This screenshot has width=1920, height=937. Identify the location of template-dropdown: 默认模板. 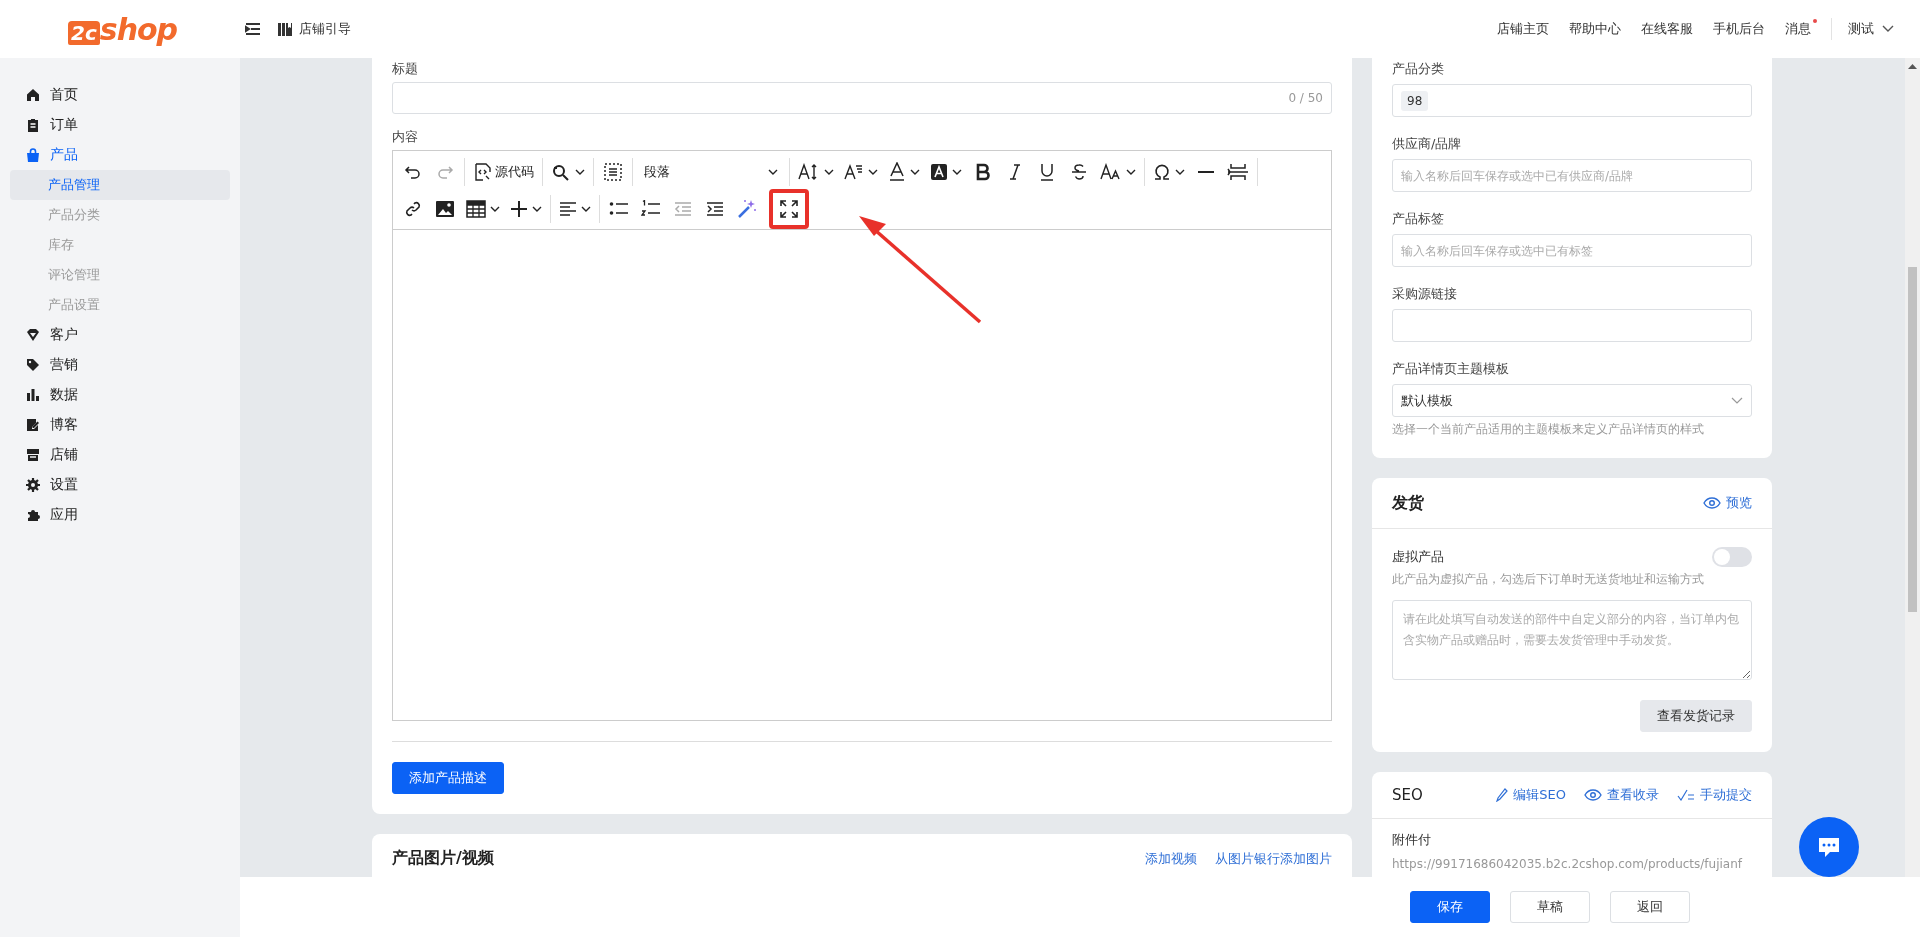
(1572, 400).